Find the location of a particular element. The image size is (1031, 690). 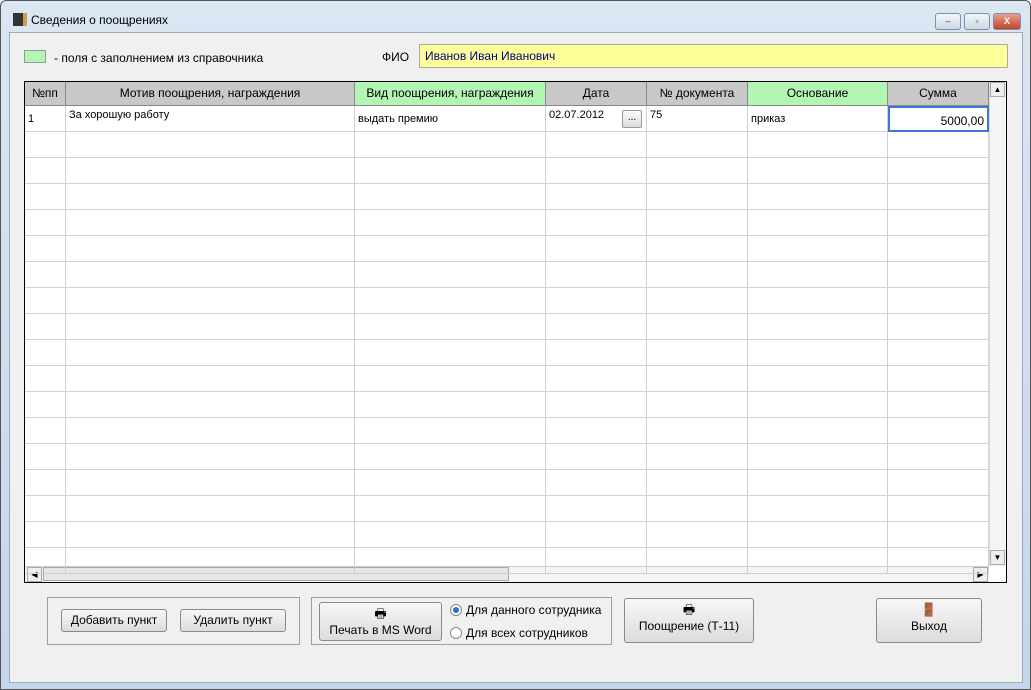

table-cell: 1 is located at coordinates (45, 119).